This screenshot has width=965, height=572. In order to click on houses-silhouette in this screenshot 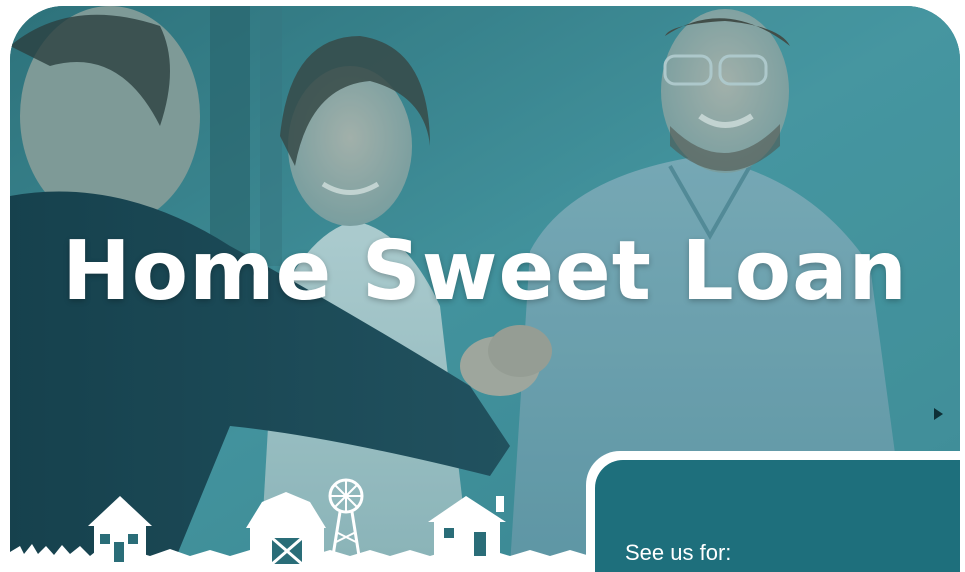, I will do `click(310, 525)`.